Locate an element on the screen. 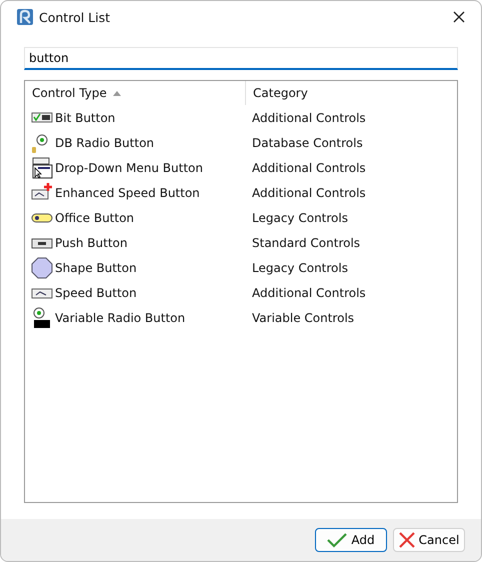  control-type-name: Push Button is located at coordinates (91, 243).